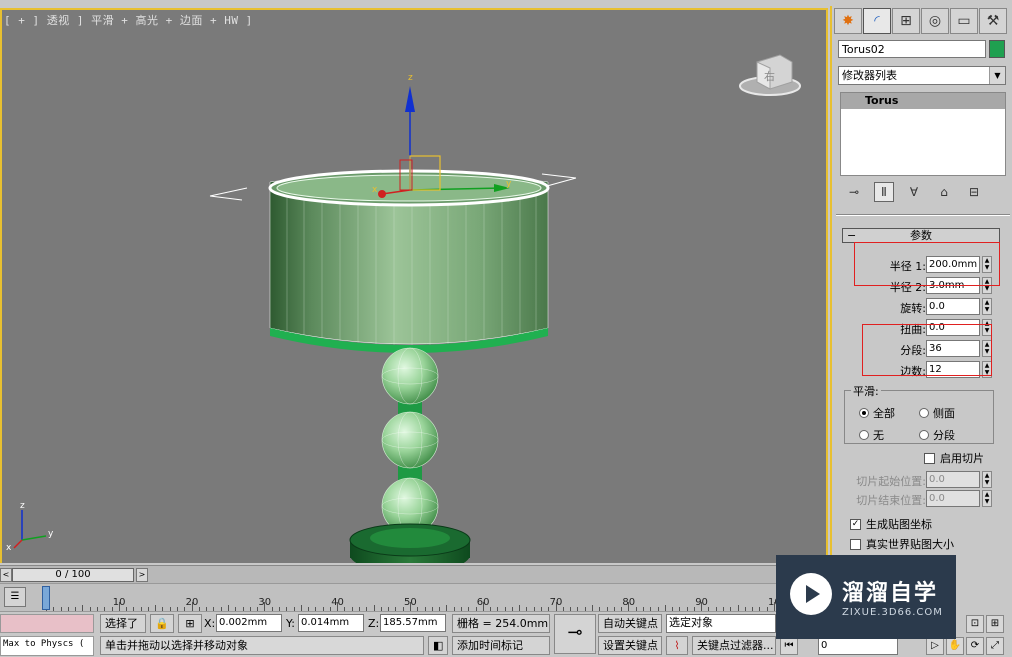 The width and height of the screenshot is (1012, 657). What do you see at coordinates (884, 413) in the screenshot?
I see `smooth-all-label: 全部` at bounding box center [884, 413].